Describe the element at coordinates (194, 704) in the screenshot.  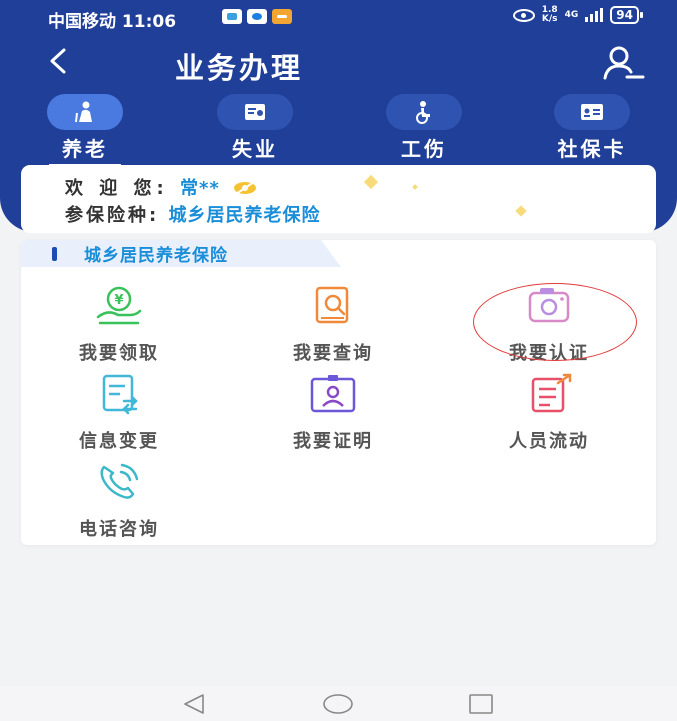
I see `nav-back-icon` at that location.